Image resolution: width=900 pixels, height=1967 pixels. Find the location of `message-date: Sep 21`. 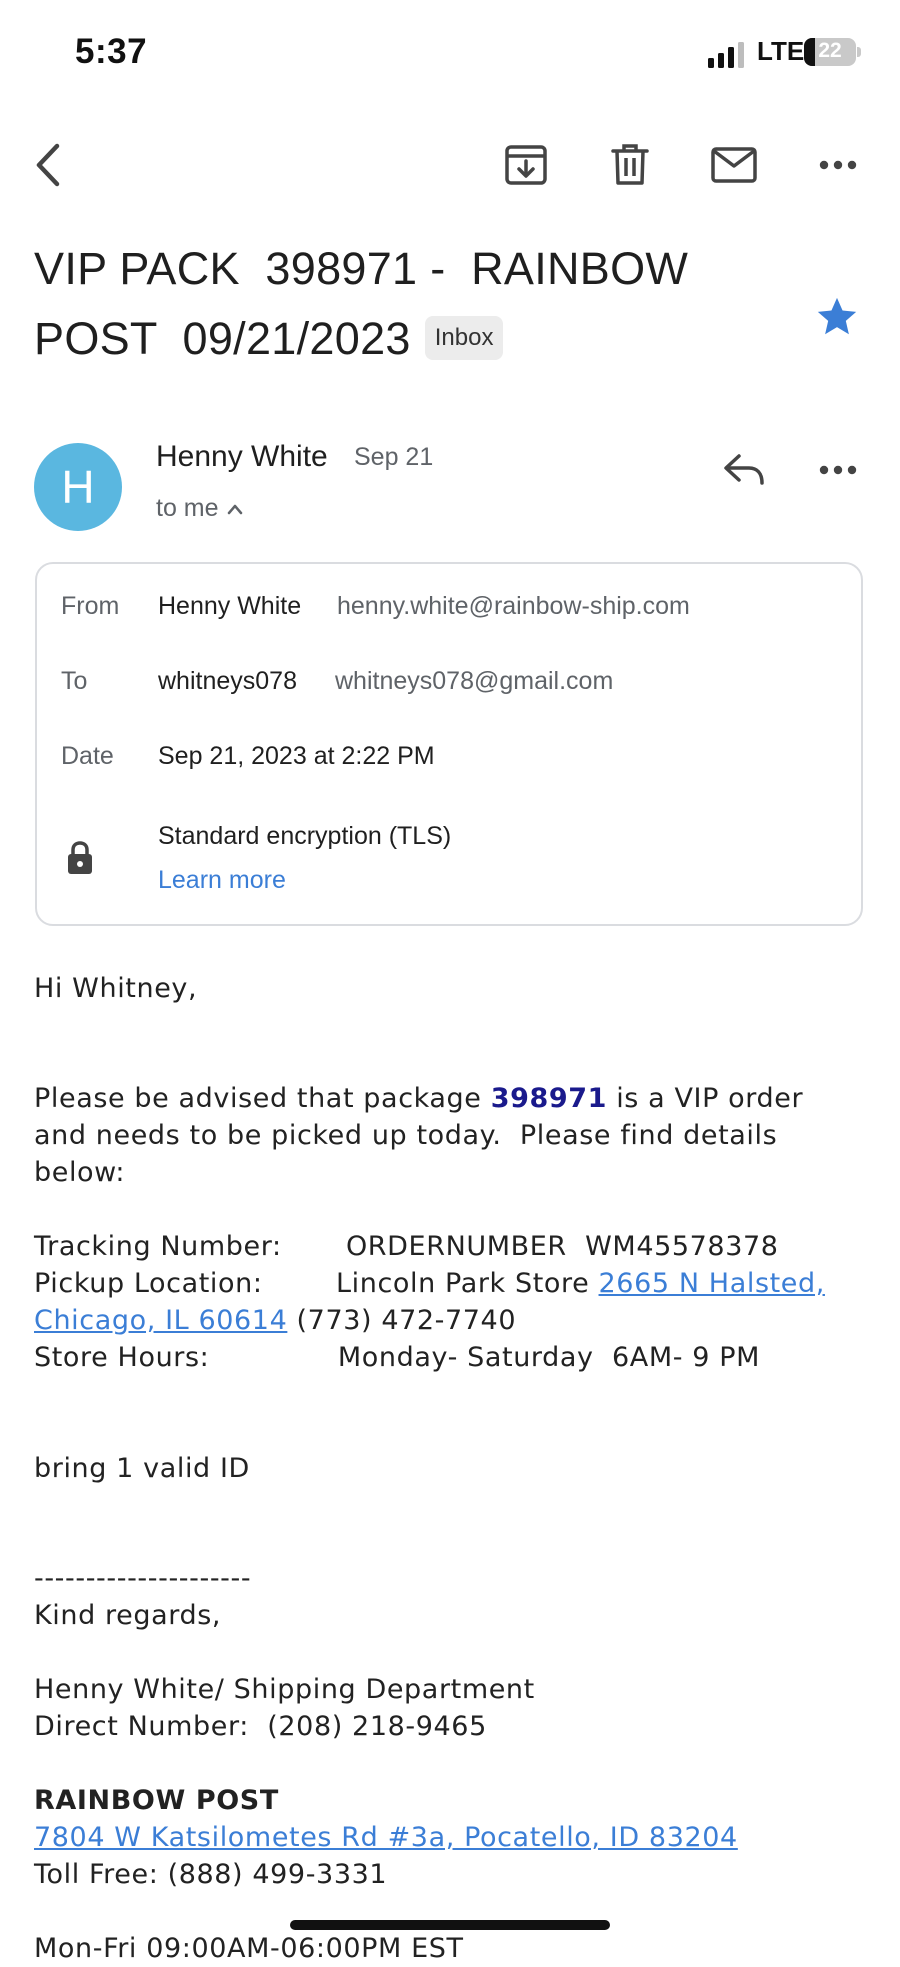

message-date: Sep 21 is located at coordinates (394, 457).